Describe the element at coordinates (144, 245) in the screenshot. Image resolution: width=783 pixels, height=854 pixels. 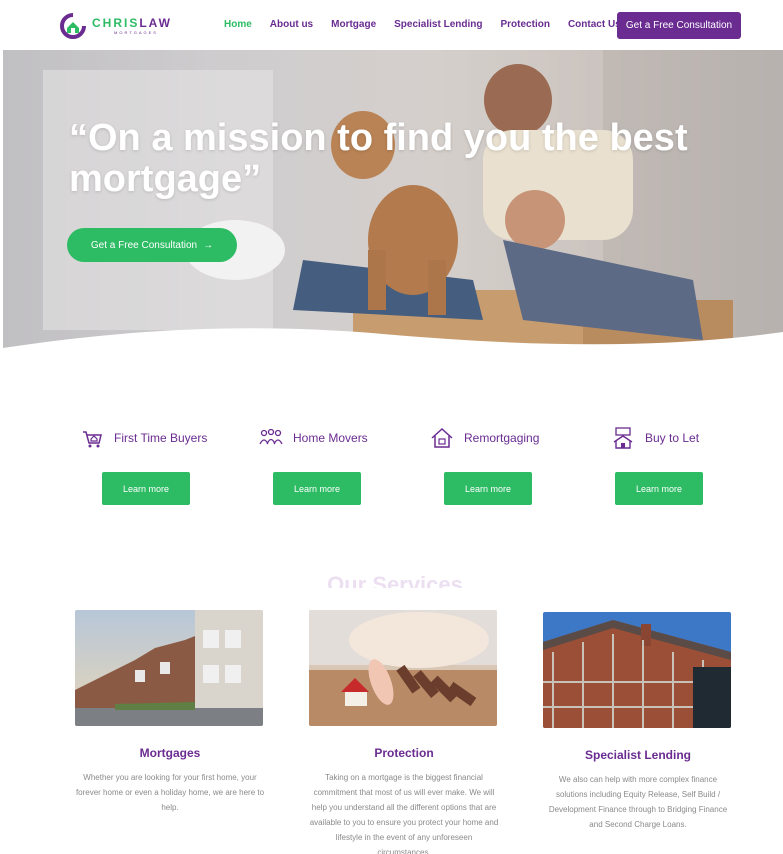
I see `hero-cta-label: Get a Free Consultation` at that location.